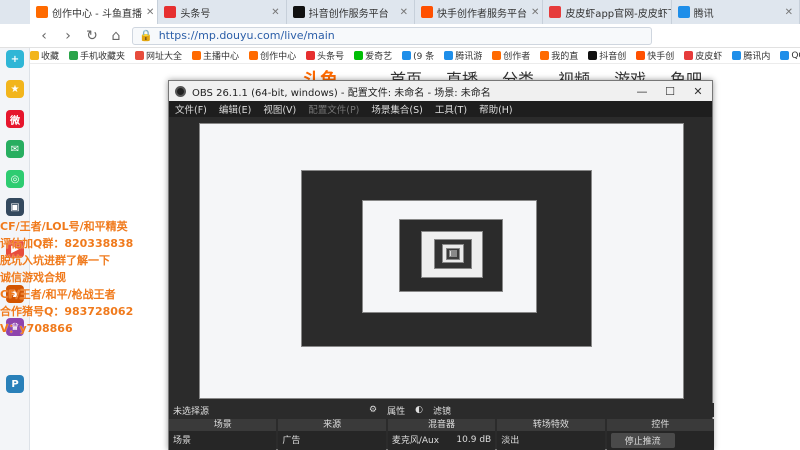 This screenshot has height=450, width=800. Describe the element at coordinates (453, 253) in the screenshot. I see `preview-nested-frame` at that location.